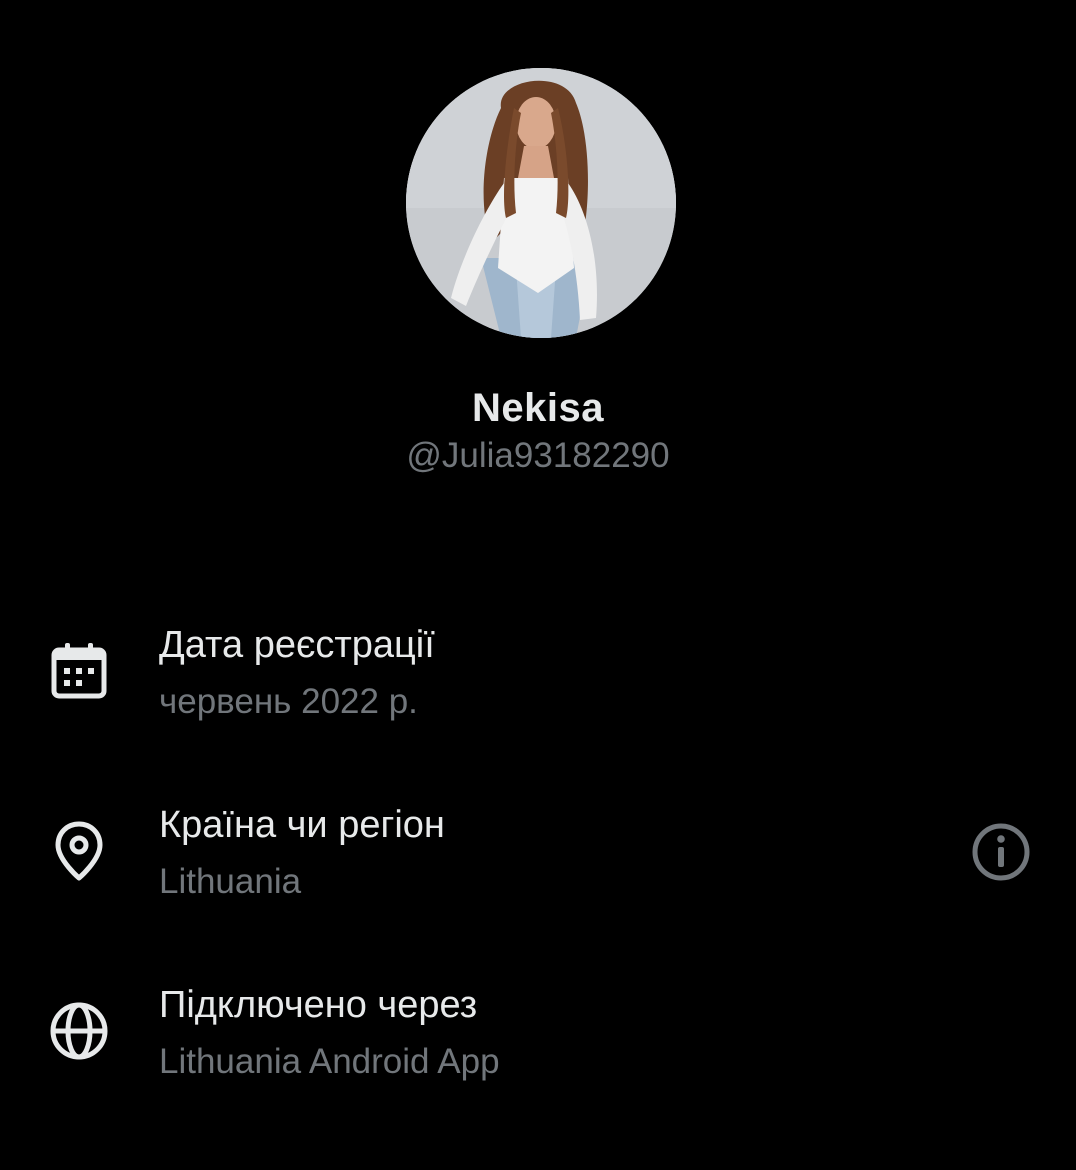 Image resolution: width=1076 pixels, height=1170 pixels. Describe the element at coordinates (538, 1035) in the screenshot. I see `info-row-connected-via: Підключено через Lithuania Android App` at that location.